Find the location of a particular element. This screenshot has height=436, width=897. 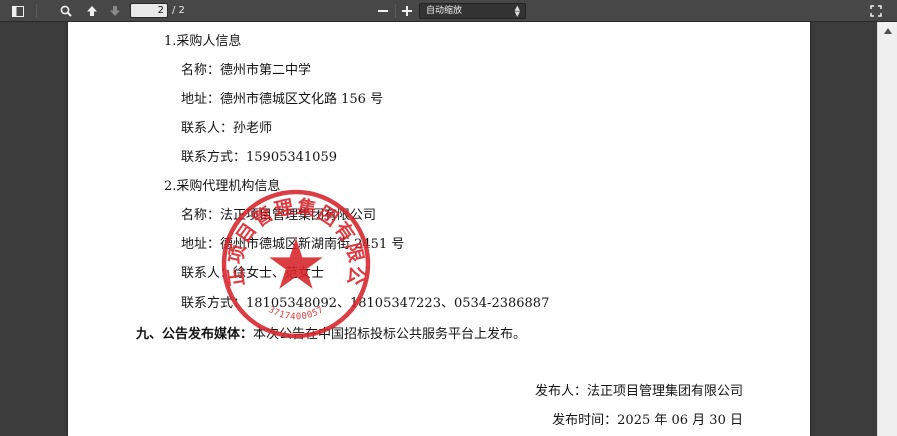

zoom-select-value: 自动缩放 is located at coordinates (444, 11).